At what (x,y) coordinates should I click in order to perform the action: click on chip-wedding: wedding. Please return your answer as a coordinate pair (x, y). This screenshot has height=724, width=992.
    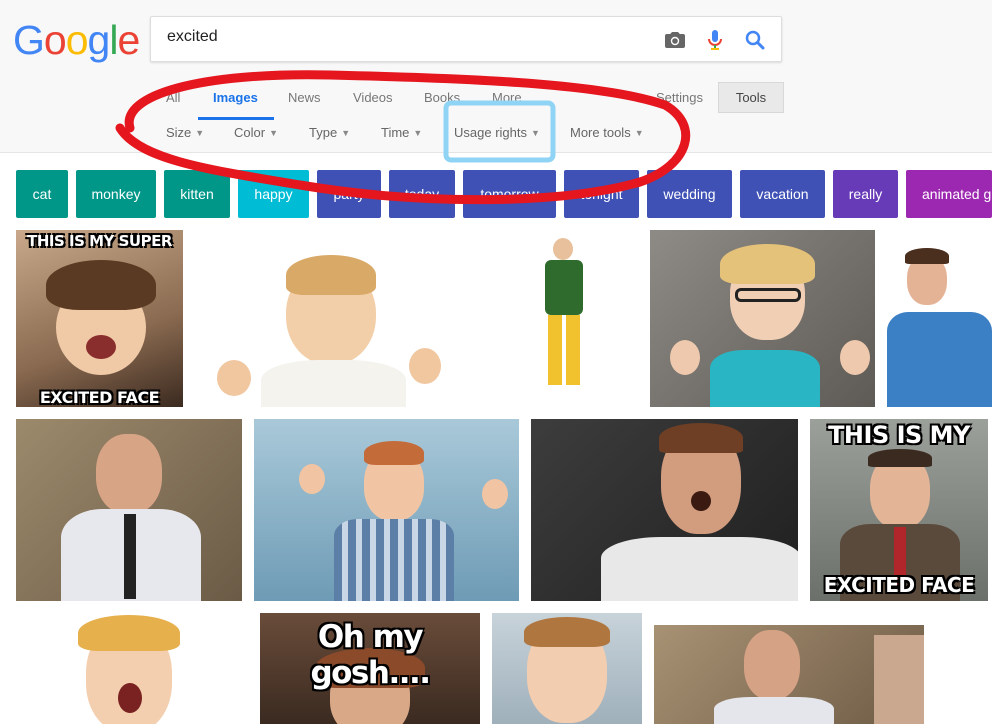
    Looking at the image, I should click on (689, 194).